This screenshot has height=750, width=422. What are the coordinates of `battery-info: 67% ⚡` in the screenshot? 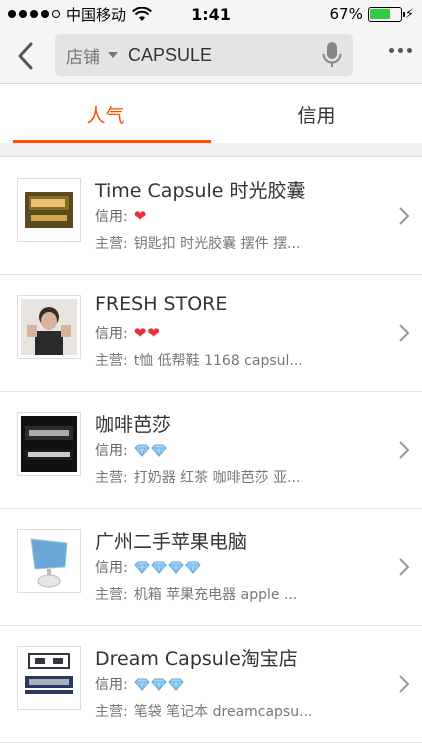 It's located at (372, 14).